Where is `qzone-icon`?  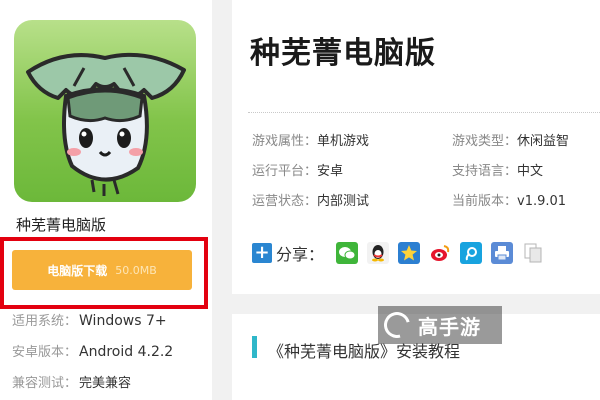 qzone-icon is located at coordinates (409, 253).